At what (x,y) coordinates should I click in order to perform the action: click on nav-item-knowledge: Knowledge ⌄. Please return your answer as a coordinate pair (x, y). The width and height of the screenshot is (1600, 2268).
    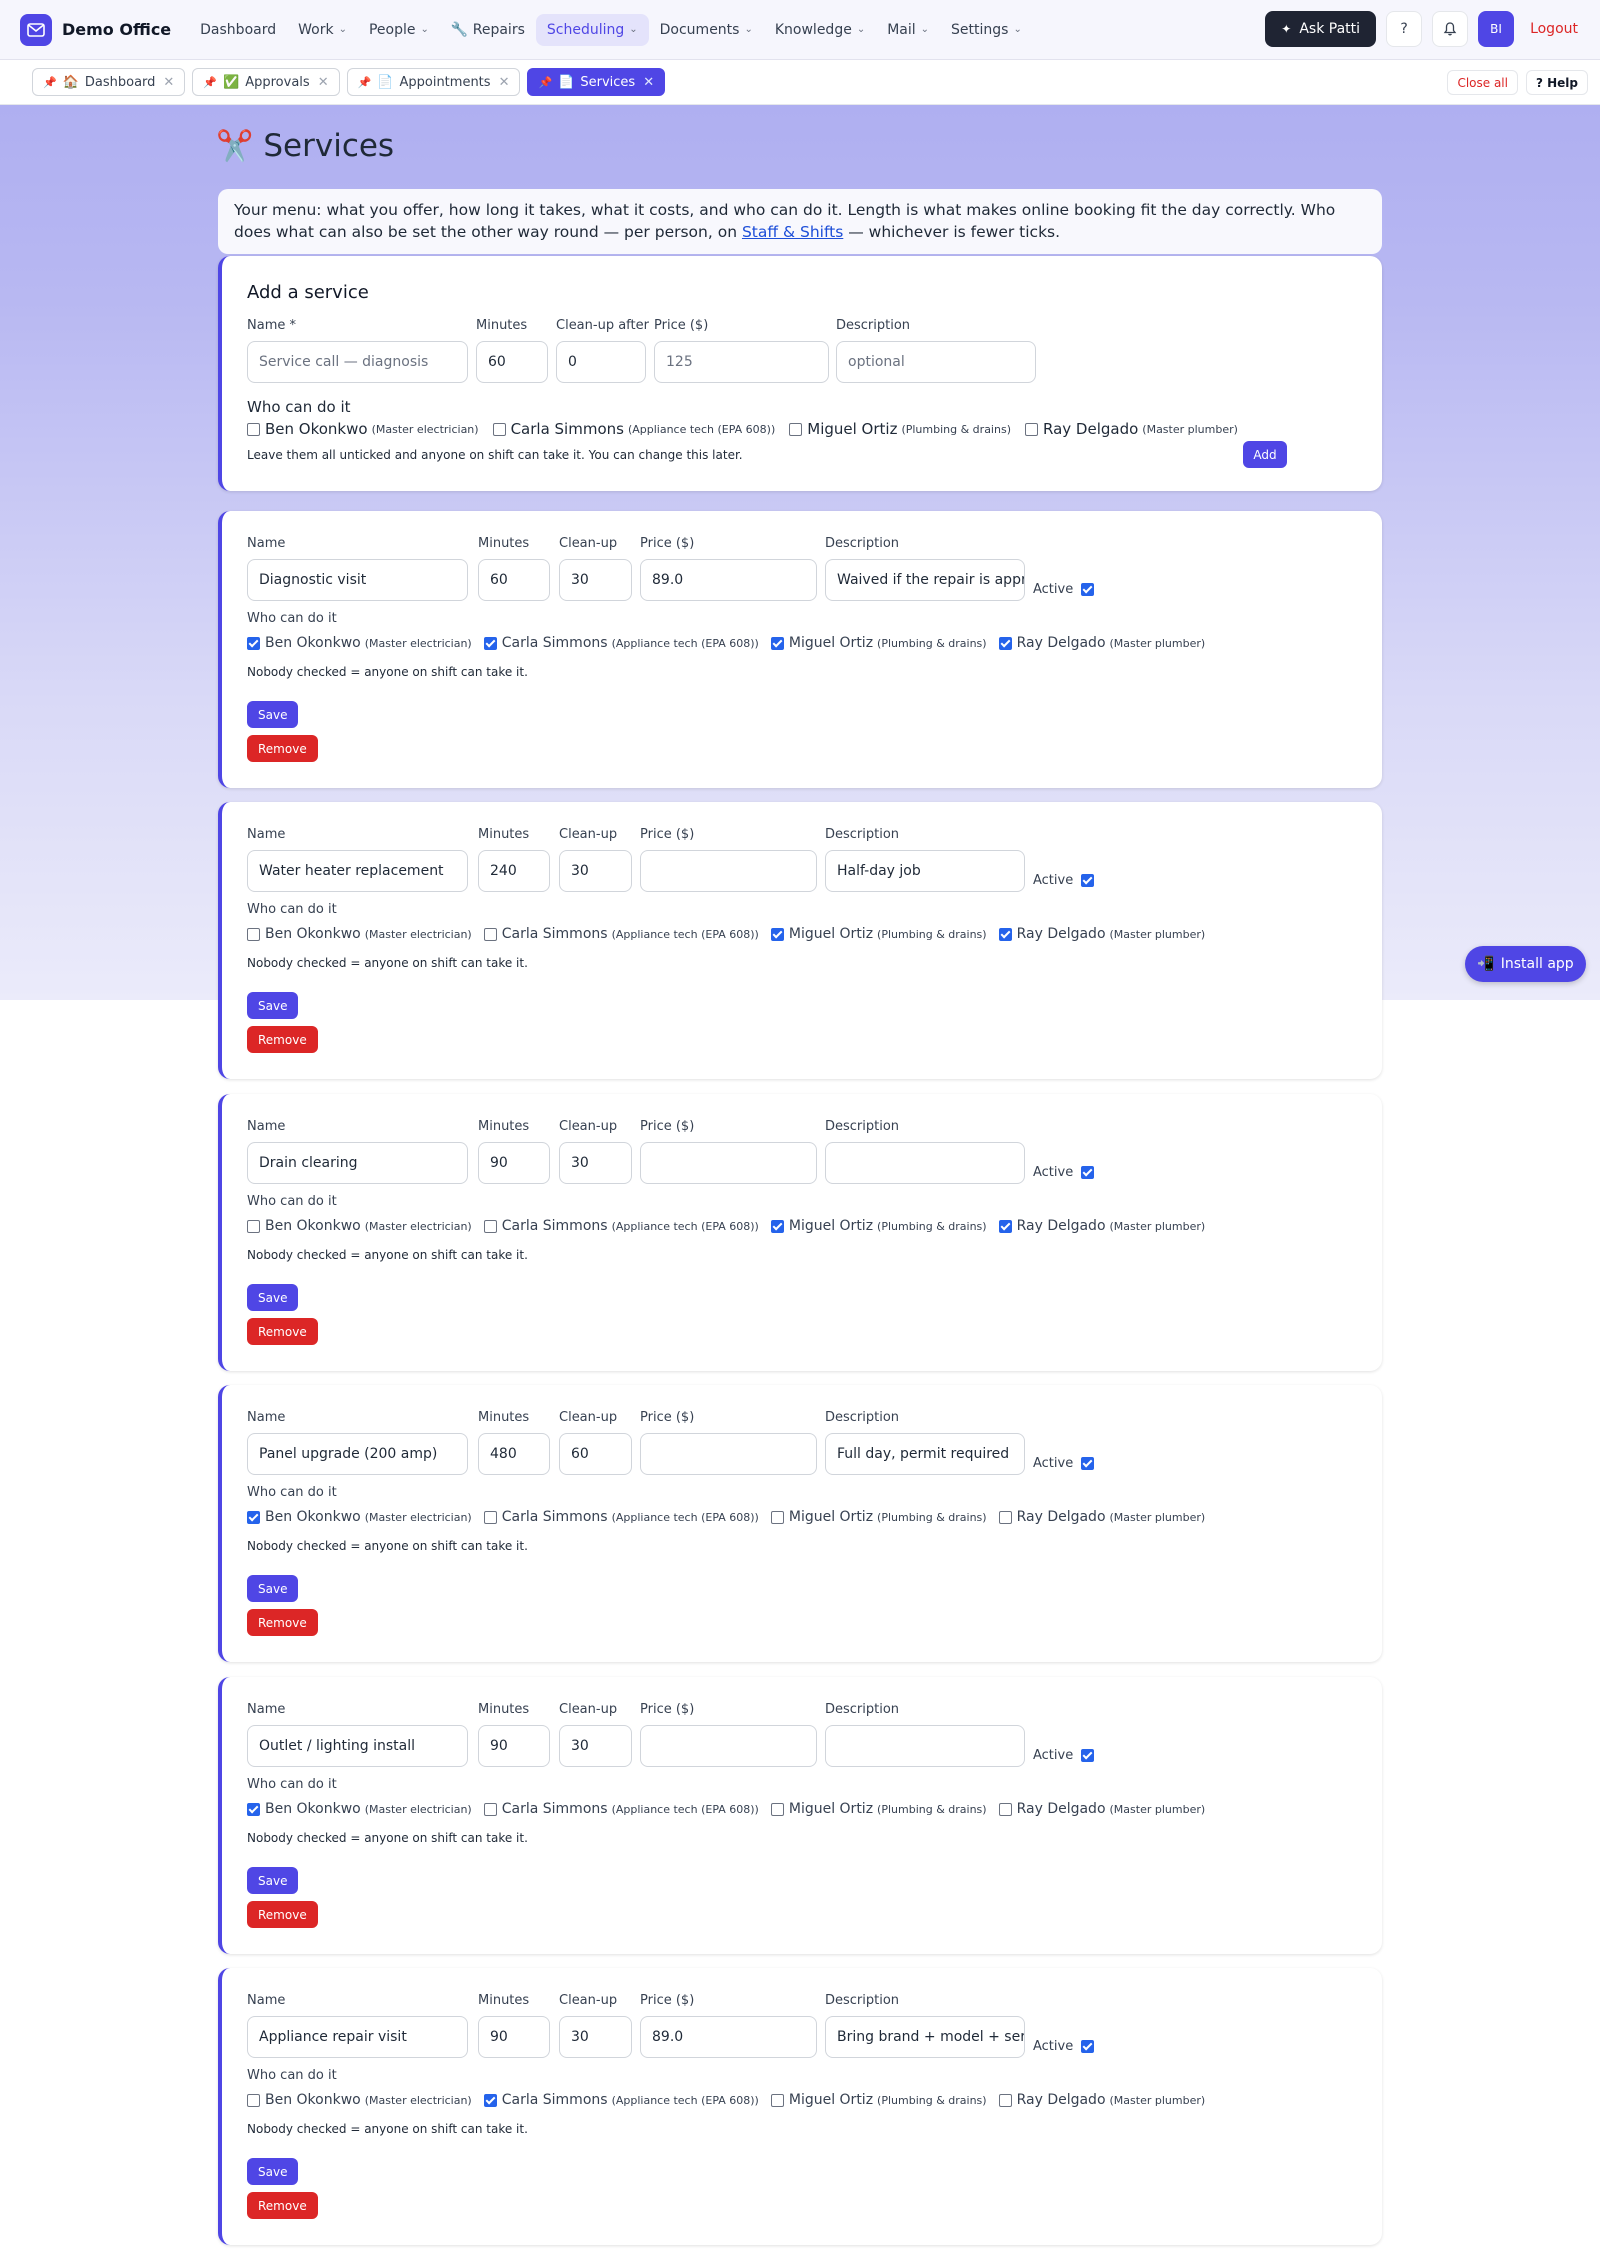
    Looking at the image, I should click on (820, 30).